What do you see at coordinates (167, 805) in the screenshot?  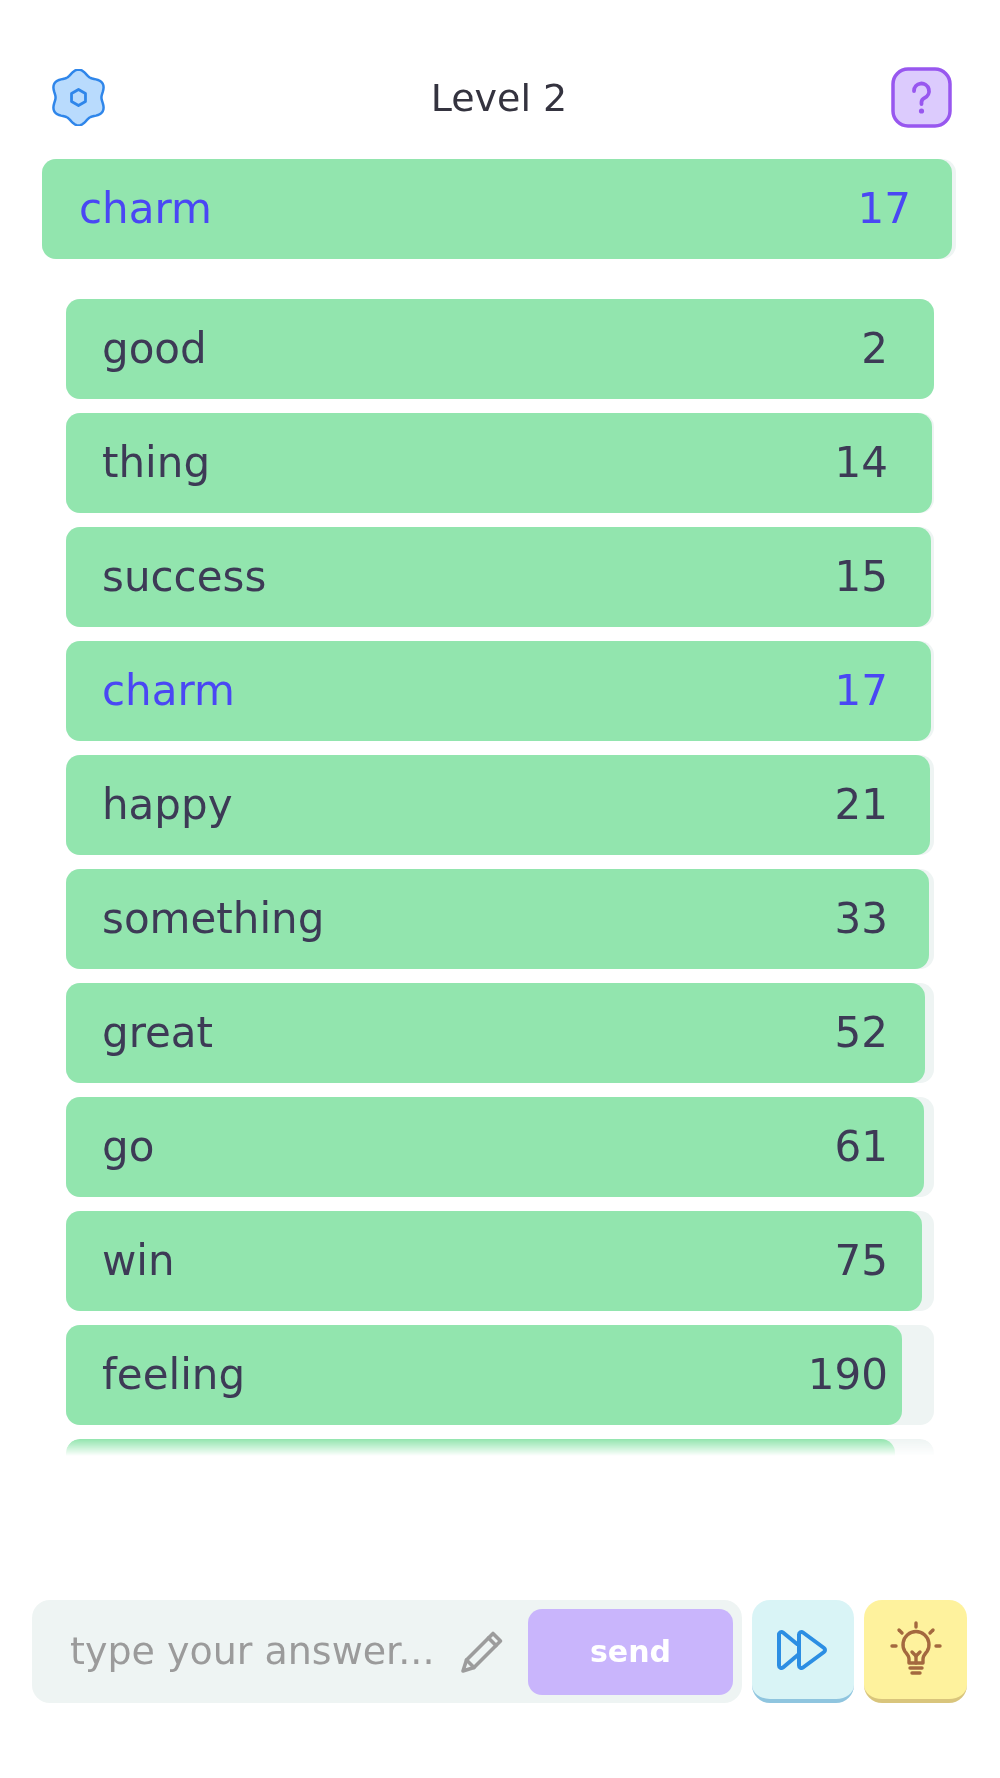 I see `guess-word: happy` at bounding box center [167, 805].